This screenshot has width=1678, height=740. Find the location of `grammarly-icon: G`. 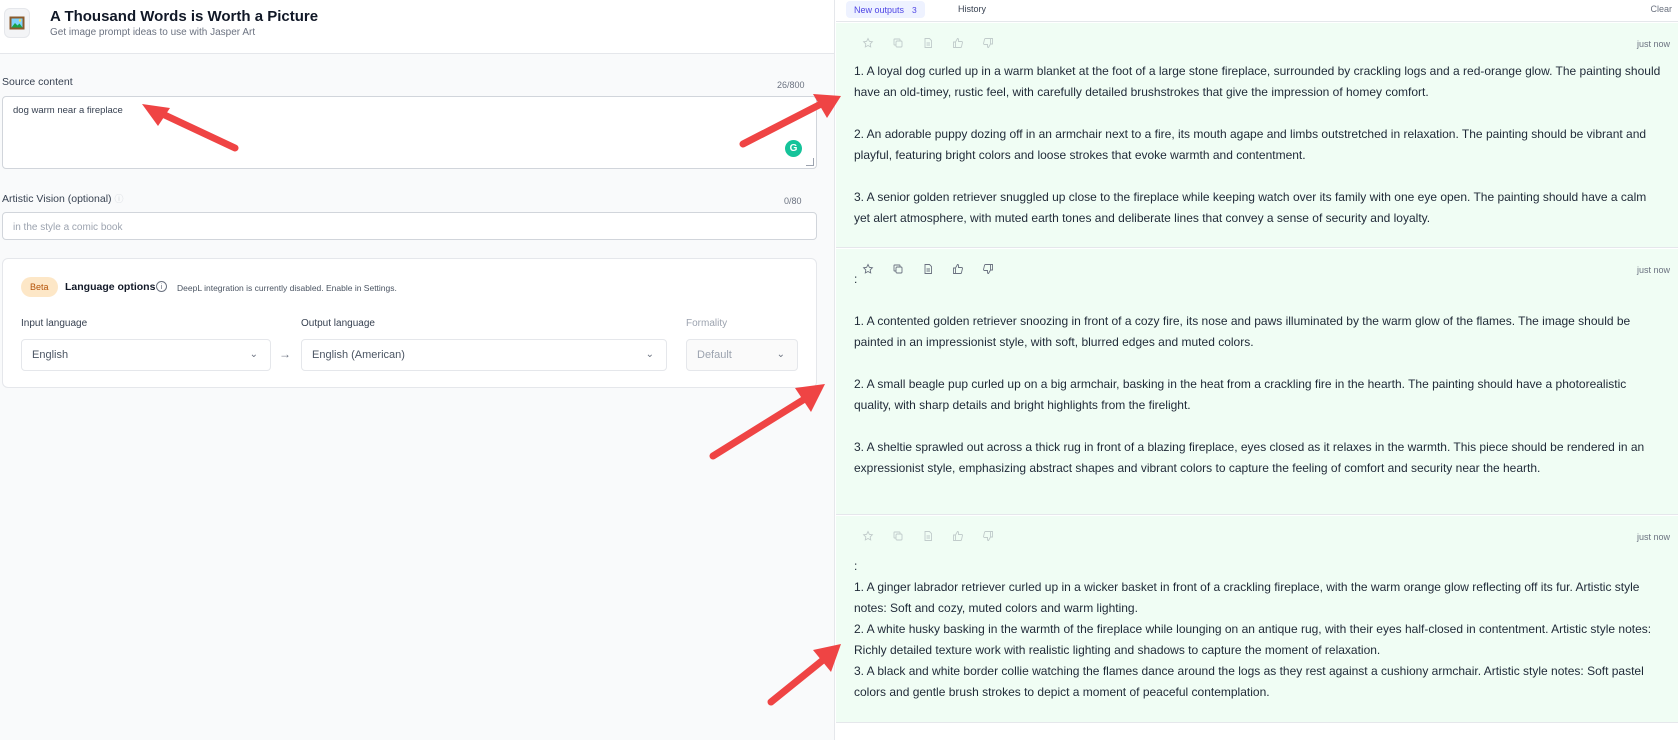

grammarly-icon: G is located at coordinates (793, 148).